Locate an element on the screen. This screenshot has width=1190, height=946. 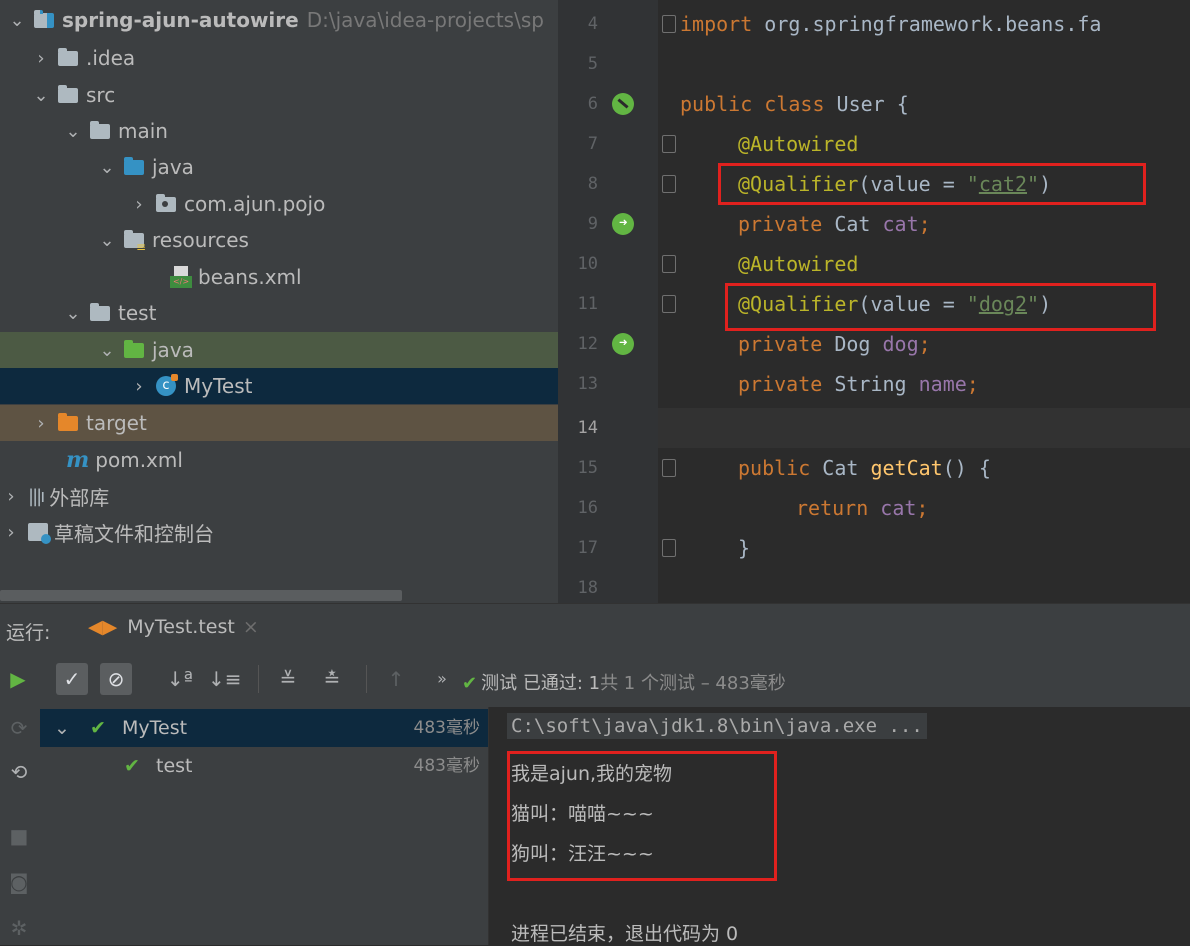
spring-bean-icon is located at coordinates (623, 104).